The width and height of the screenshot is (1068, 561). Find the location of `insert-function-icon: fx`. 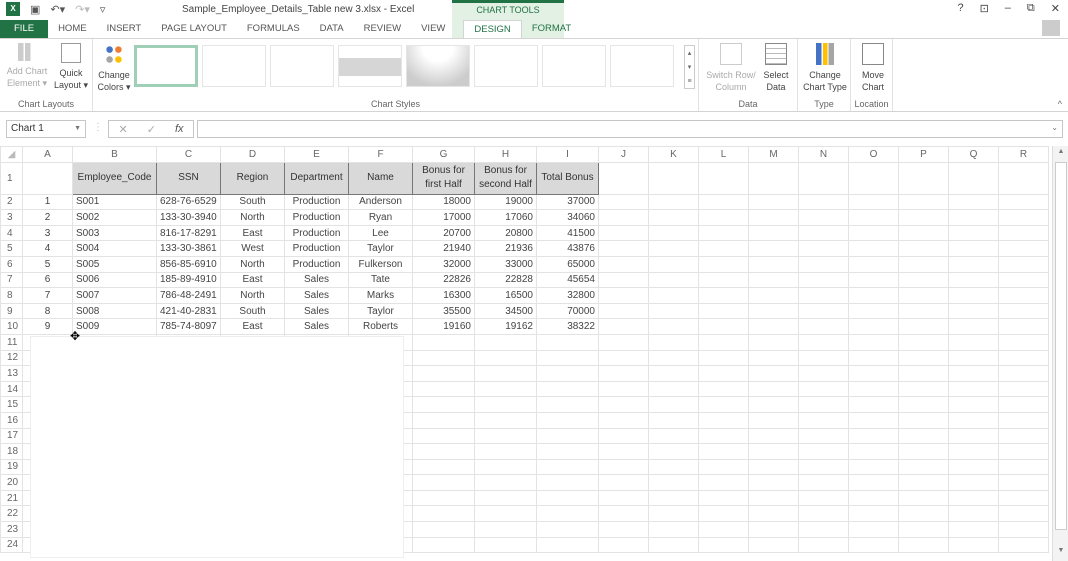

insert-function-icon: fx is located at coordinates (179, 129).